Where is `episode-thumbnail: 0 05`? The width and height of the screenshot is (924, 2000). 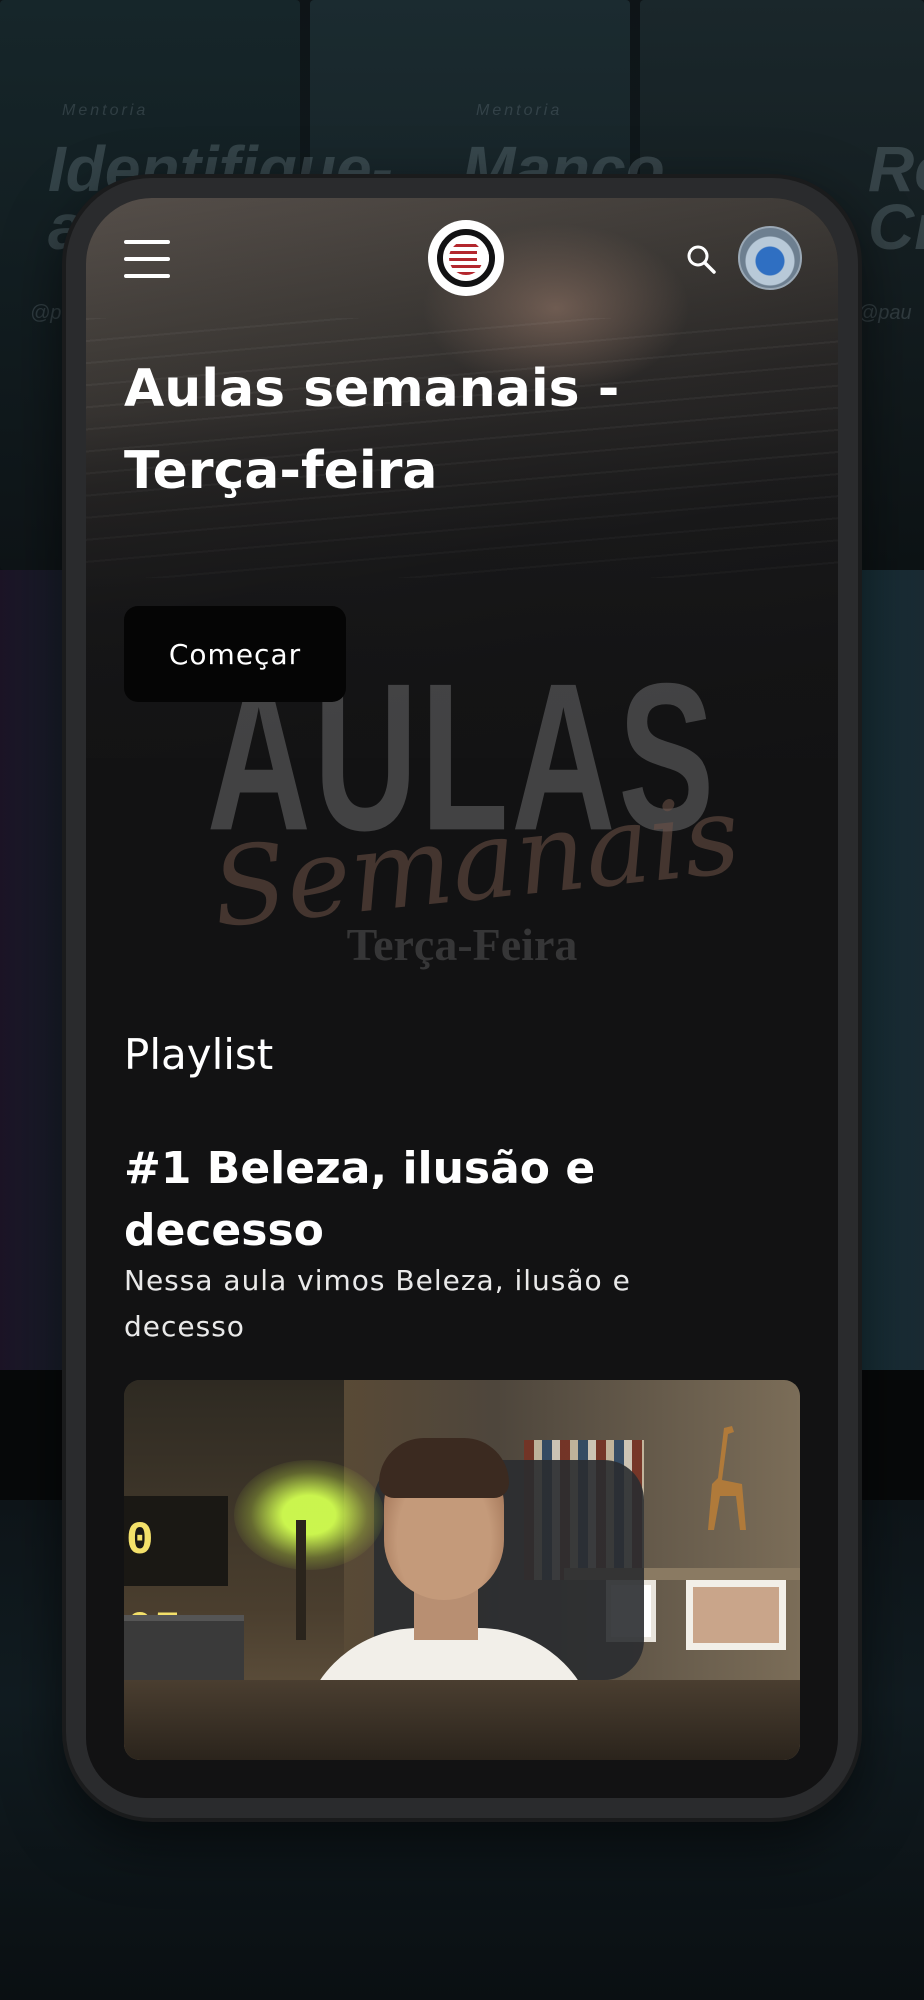 episode-thumbnail: 0 05 is located at coordinates (462, 1570).